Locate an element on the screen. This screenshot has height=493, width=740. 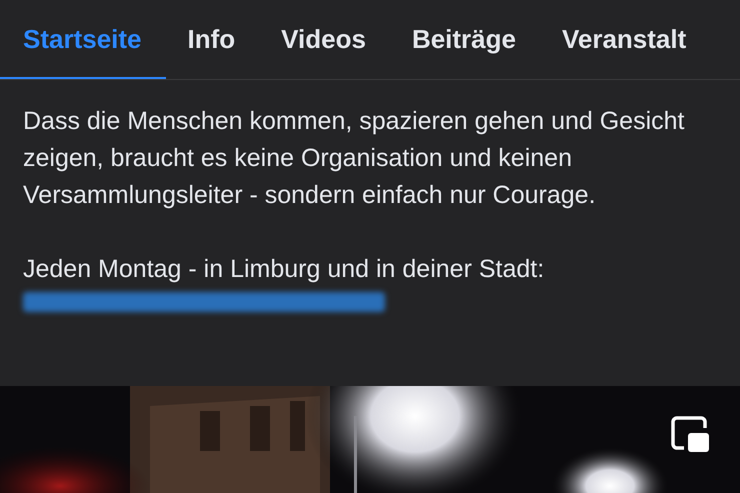
tab: Beiträge is located at coordinates (464, 39).